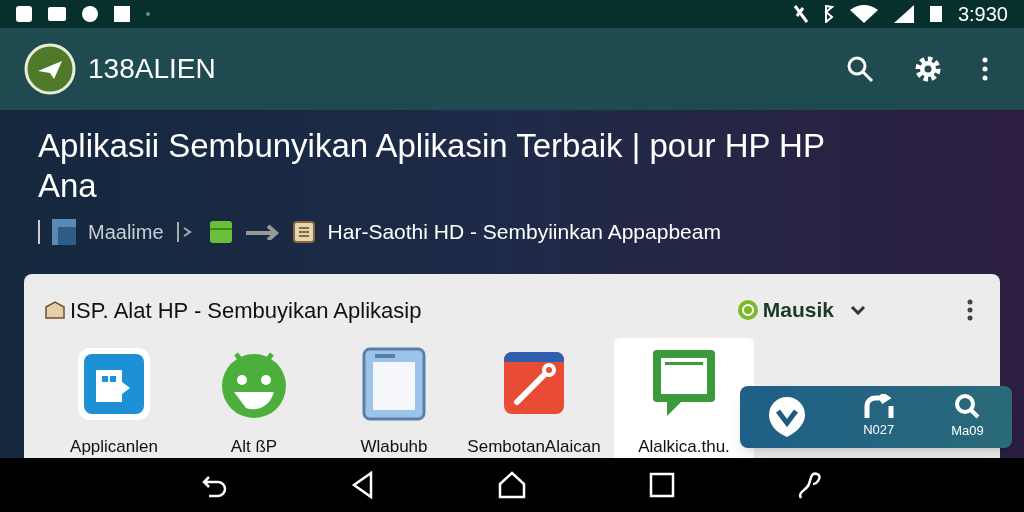  What do you see at coordinates (684, 447) in the screenshot?
I see `app-label: Alalkica.thu.` at bounding box center [684, 447].